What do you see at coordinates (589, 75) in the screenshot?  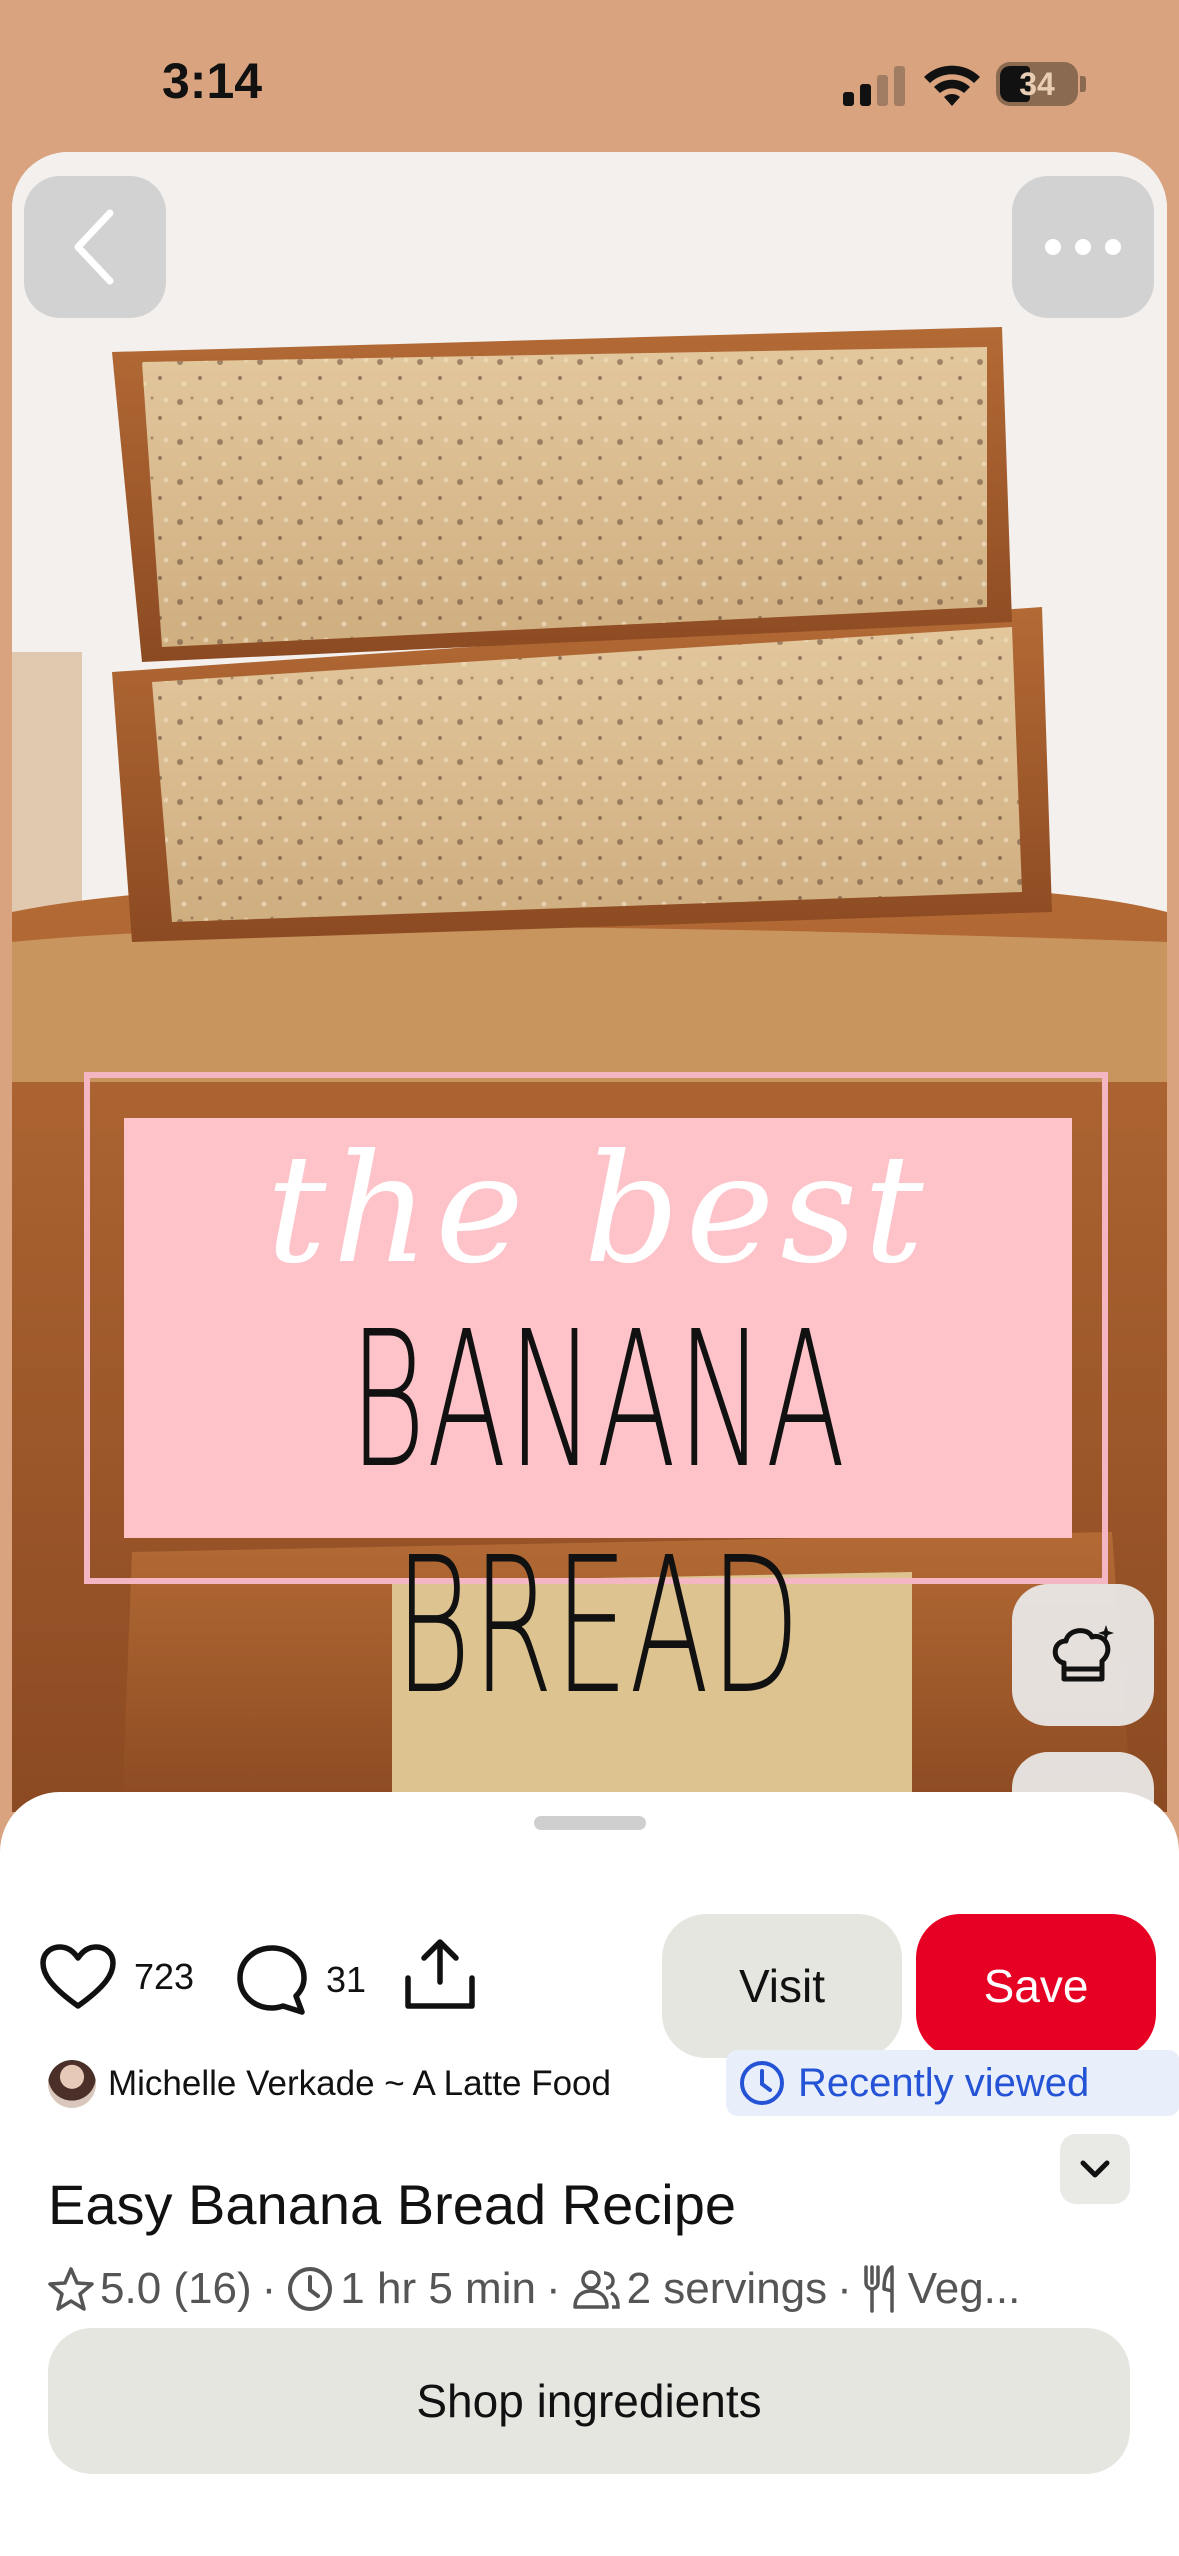 I see `status-bar: 3:14 34` at bounding box center [589, 75].